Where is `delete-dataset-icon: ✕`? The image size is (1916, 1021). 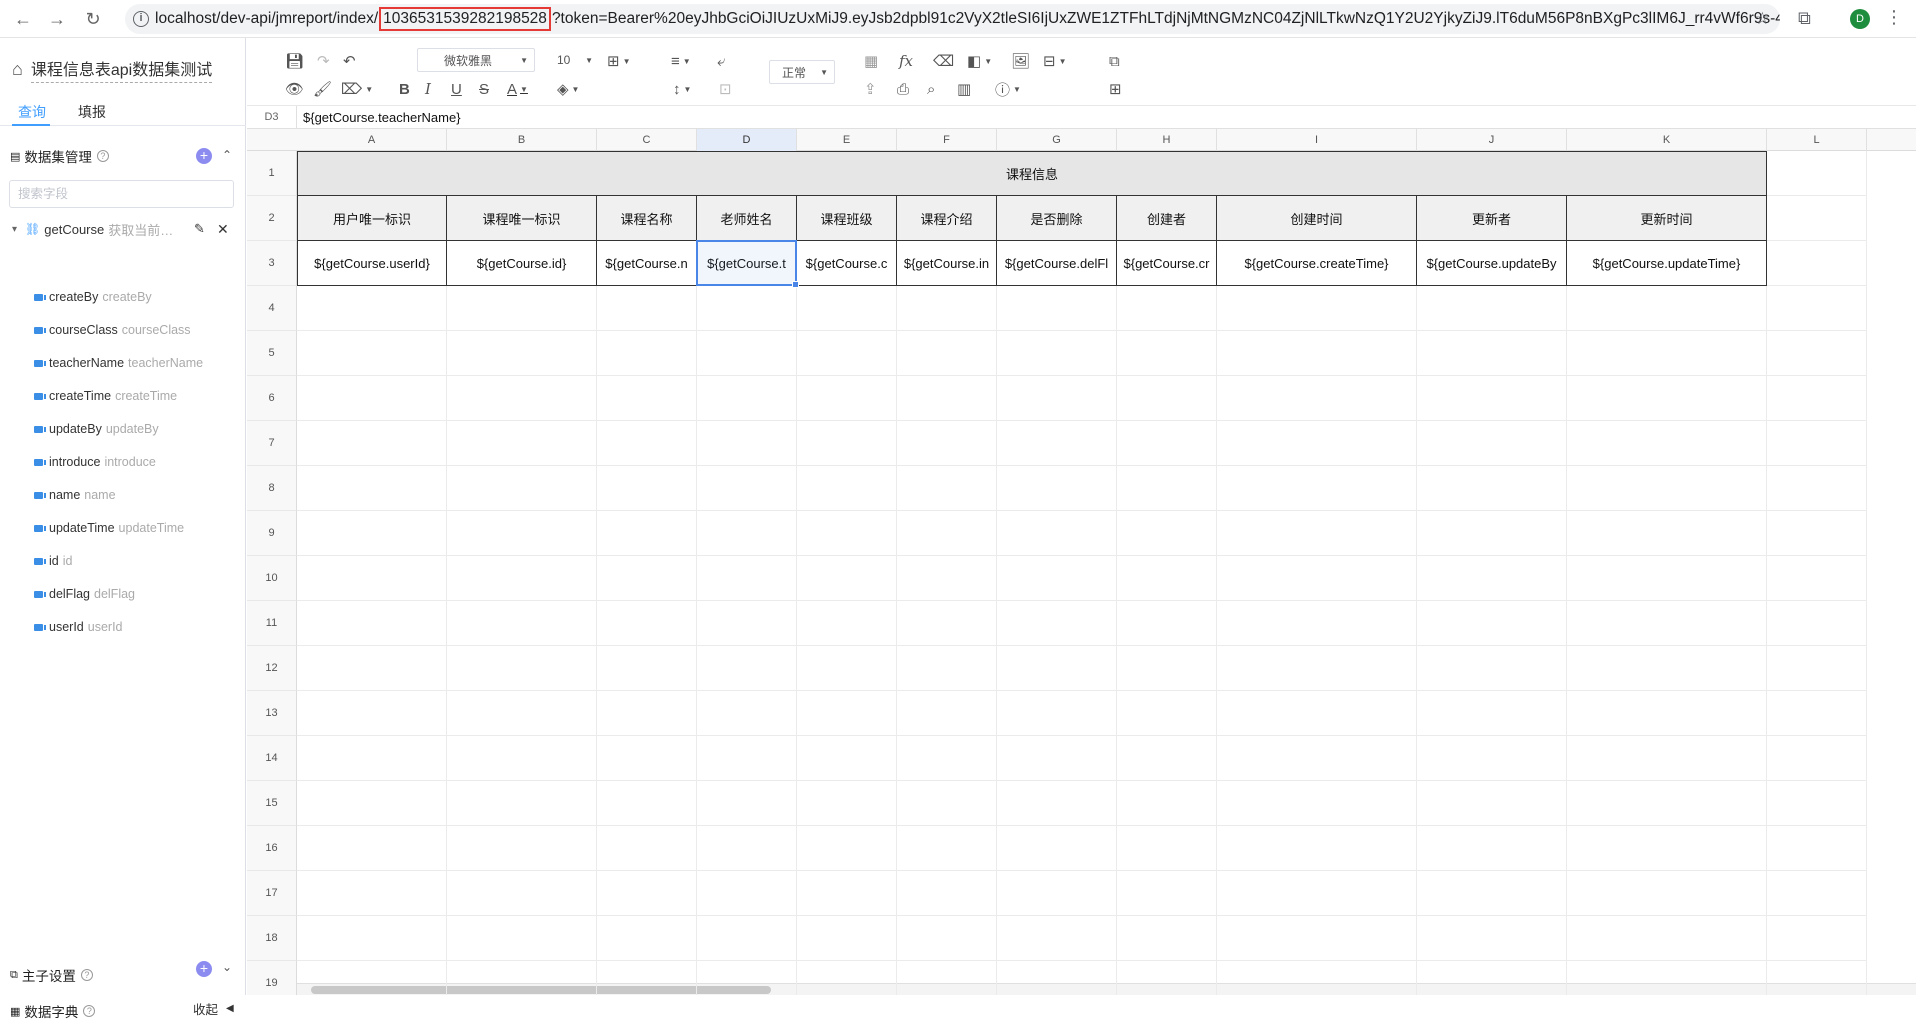 delete-dataset-icon: ✕ is located at coordinates (223, 229).